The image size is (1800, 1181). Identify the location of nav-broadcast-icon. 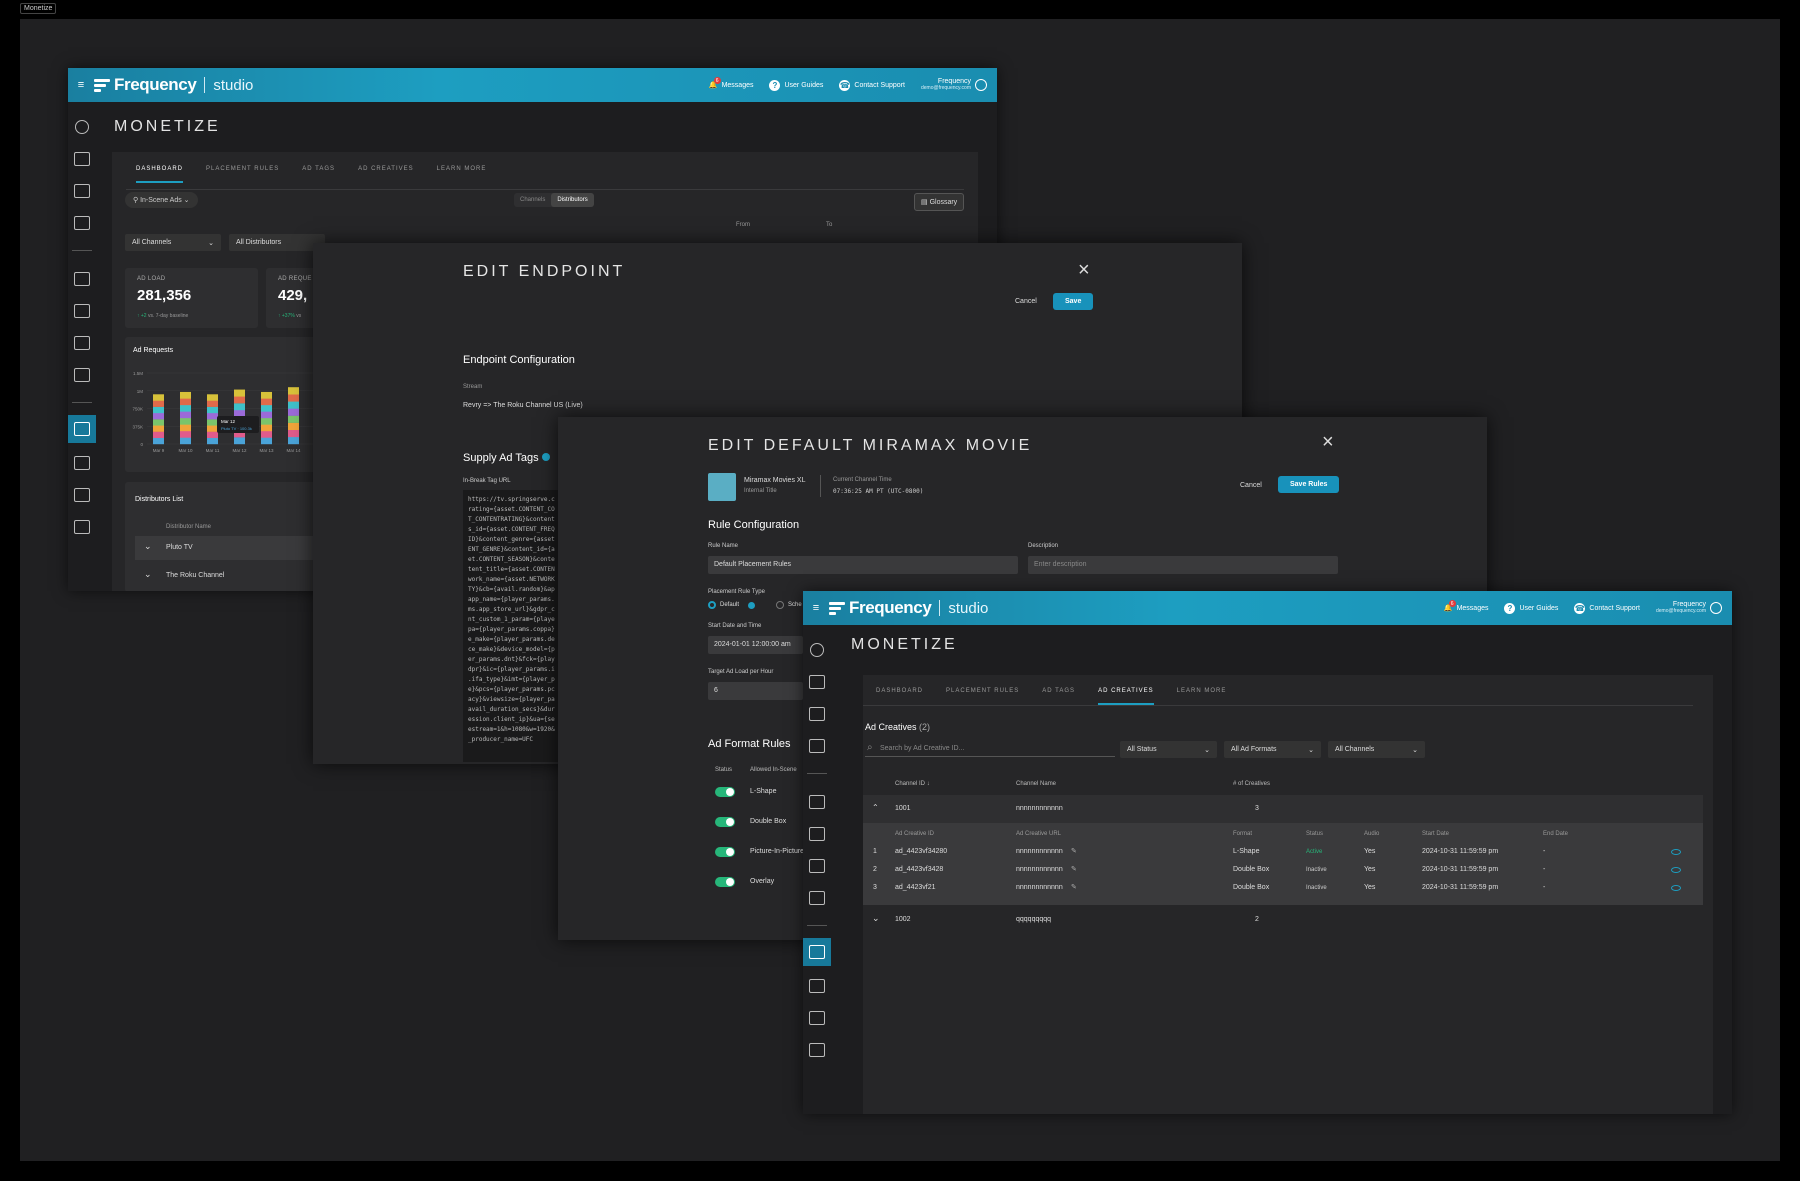
(82, 127).